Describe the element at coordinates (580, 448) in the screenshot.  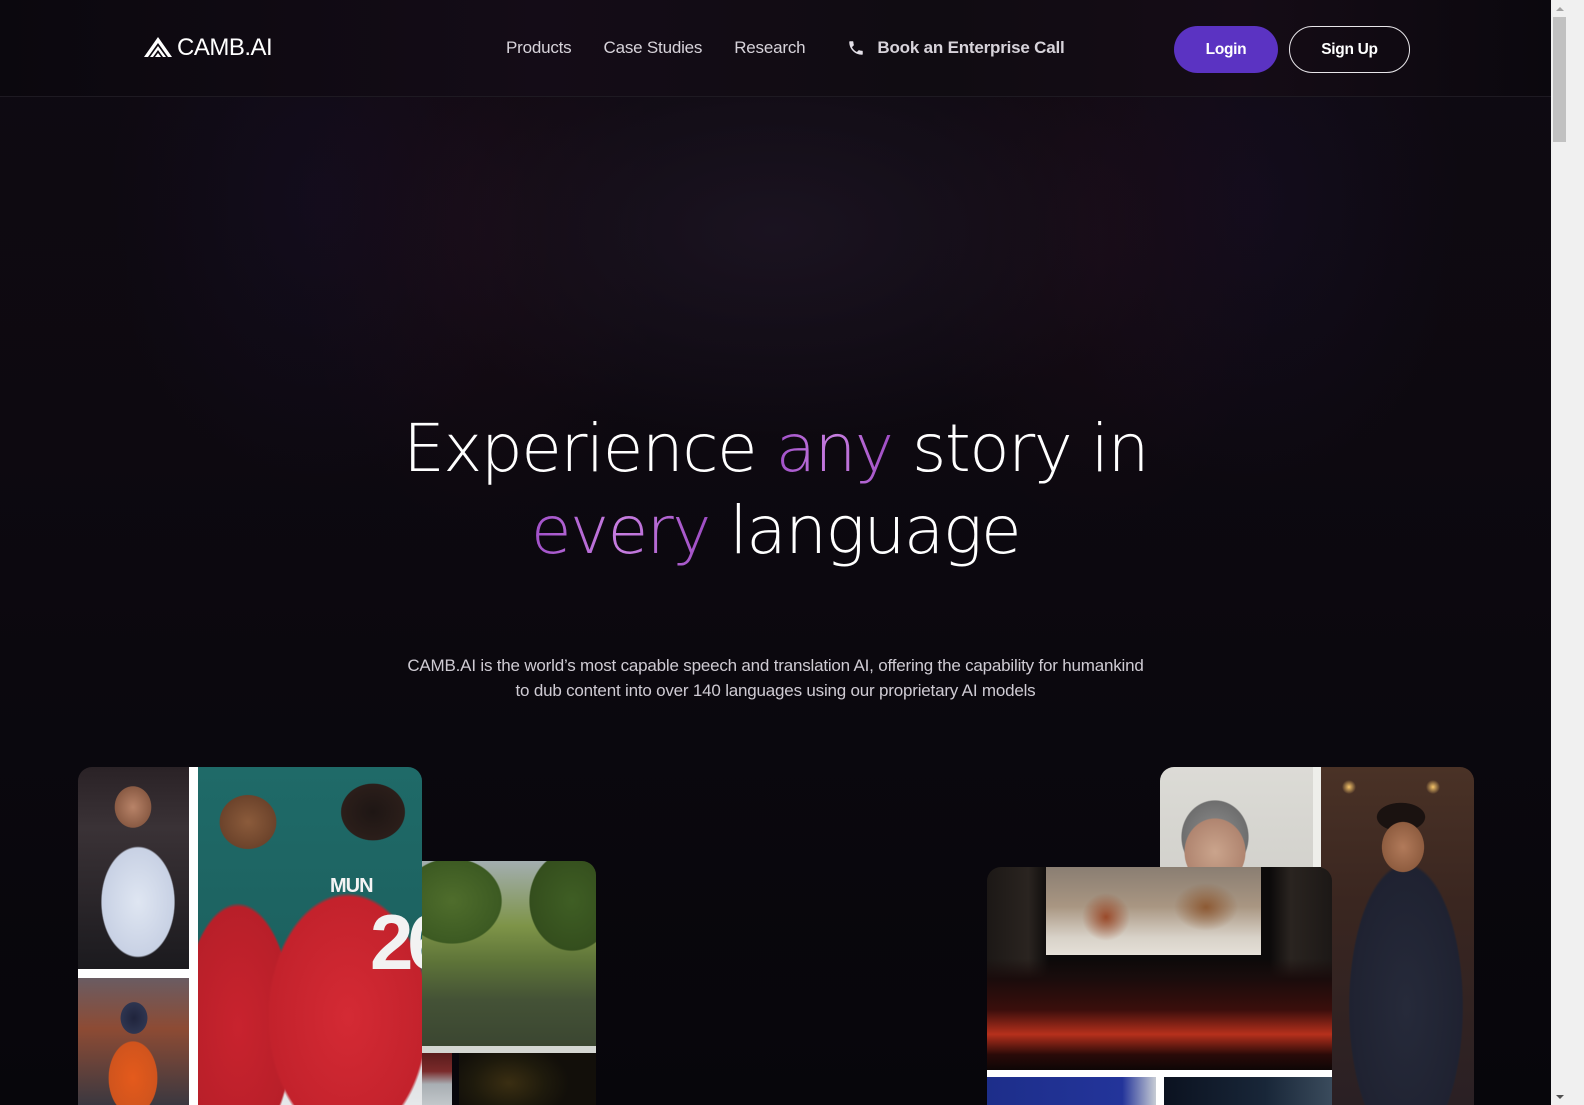
I see `hero-title-part1: Experience` at that location.